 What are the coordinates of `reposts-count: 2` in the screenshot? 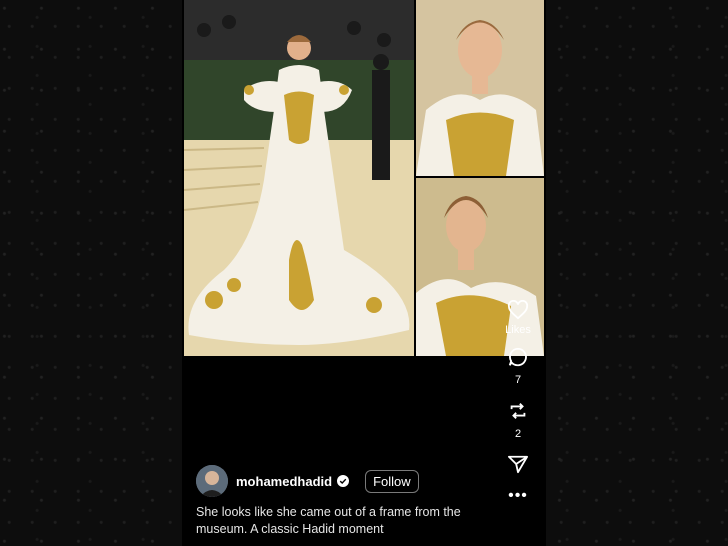 It's located at (518, 434).